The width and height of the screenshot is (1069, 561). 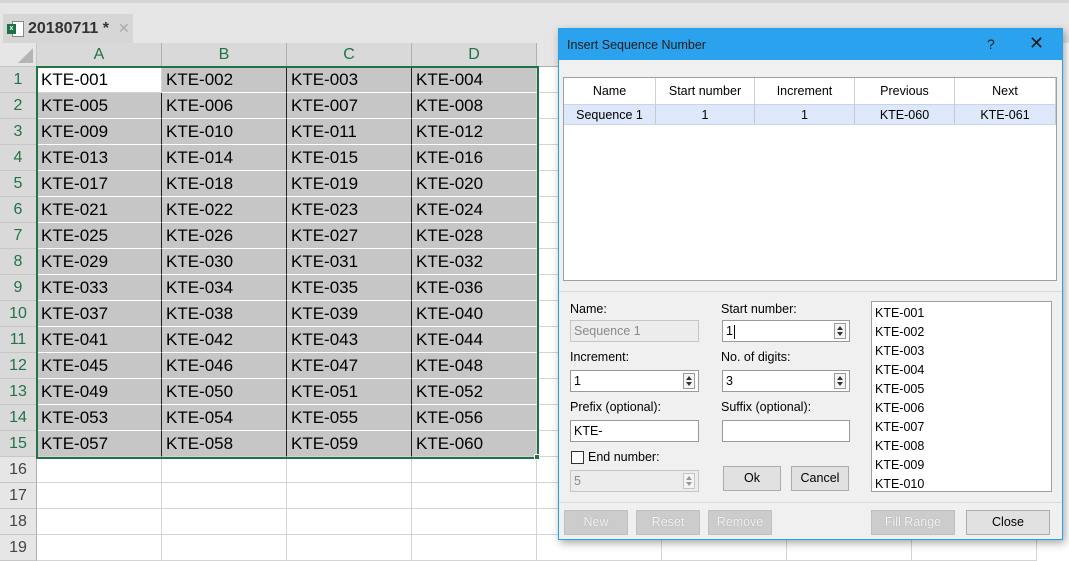 What do you see at coordinates (18, 132) in the screenshot?
I see `row-header: 3` at bounding box center [18, 132].